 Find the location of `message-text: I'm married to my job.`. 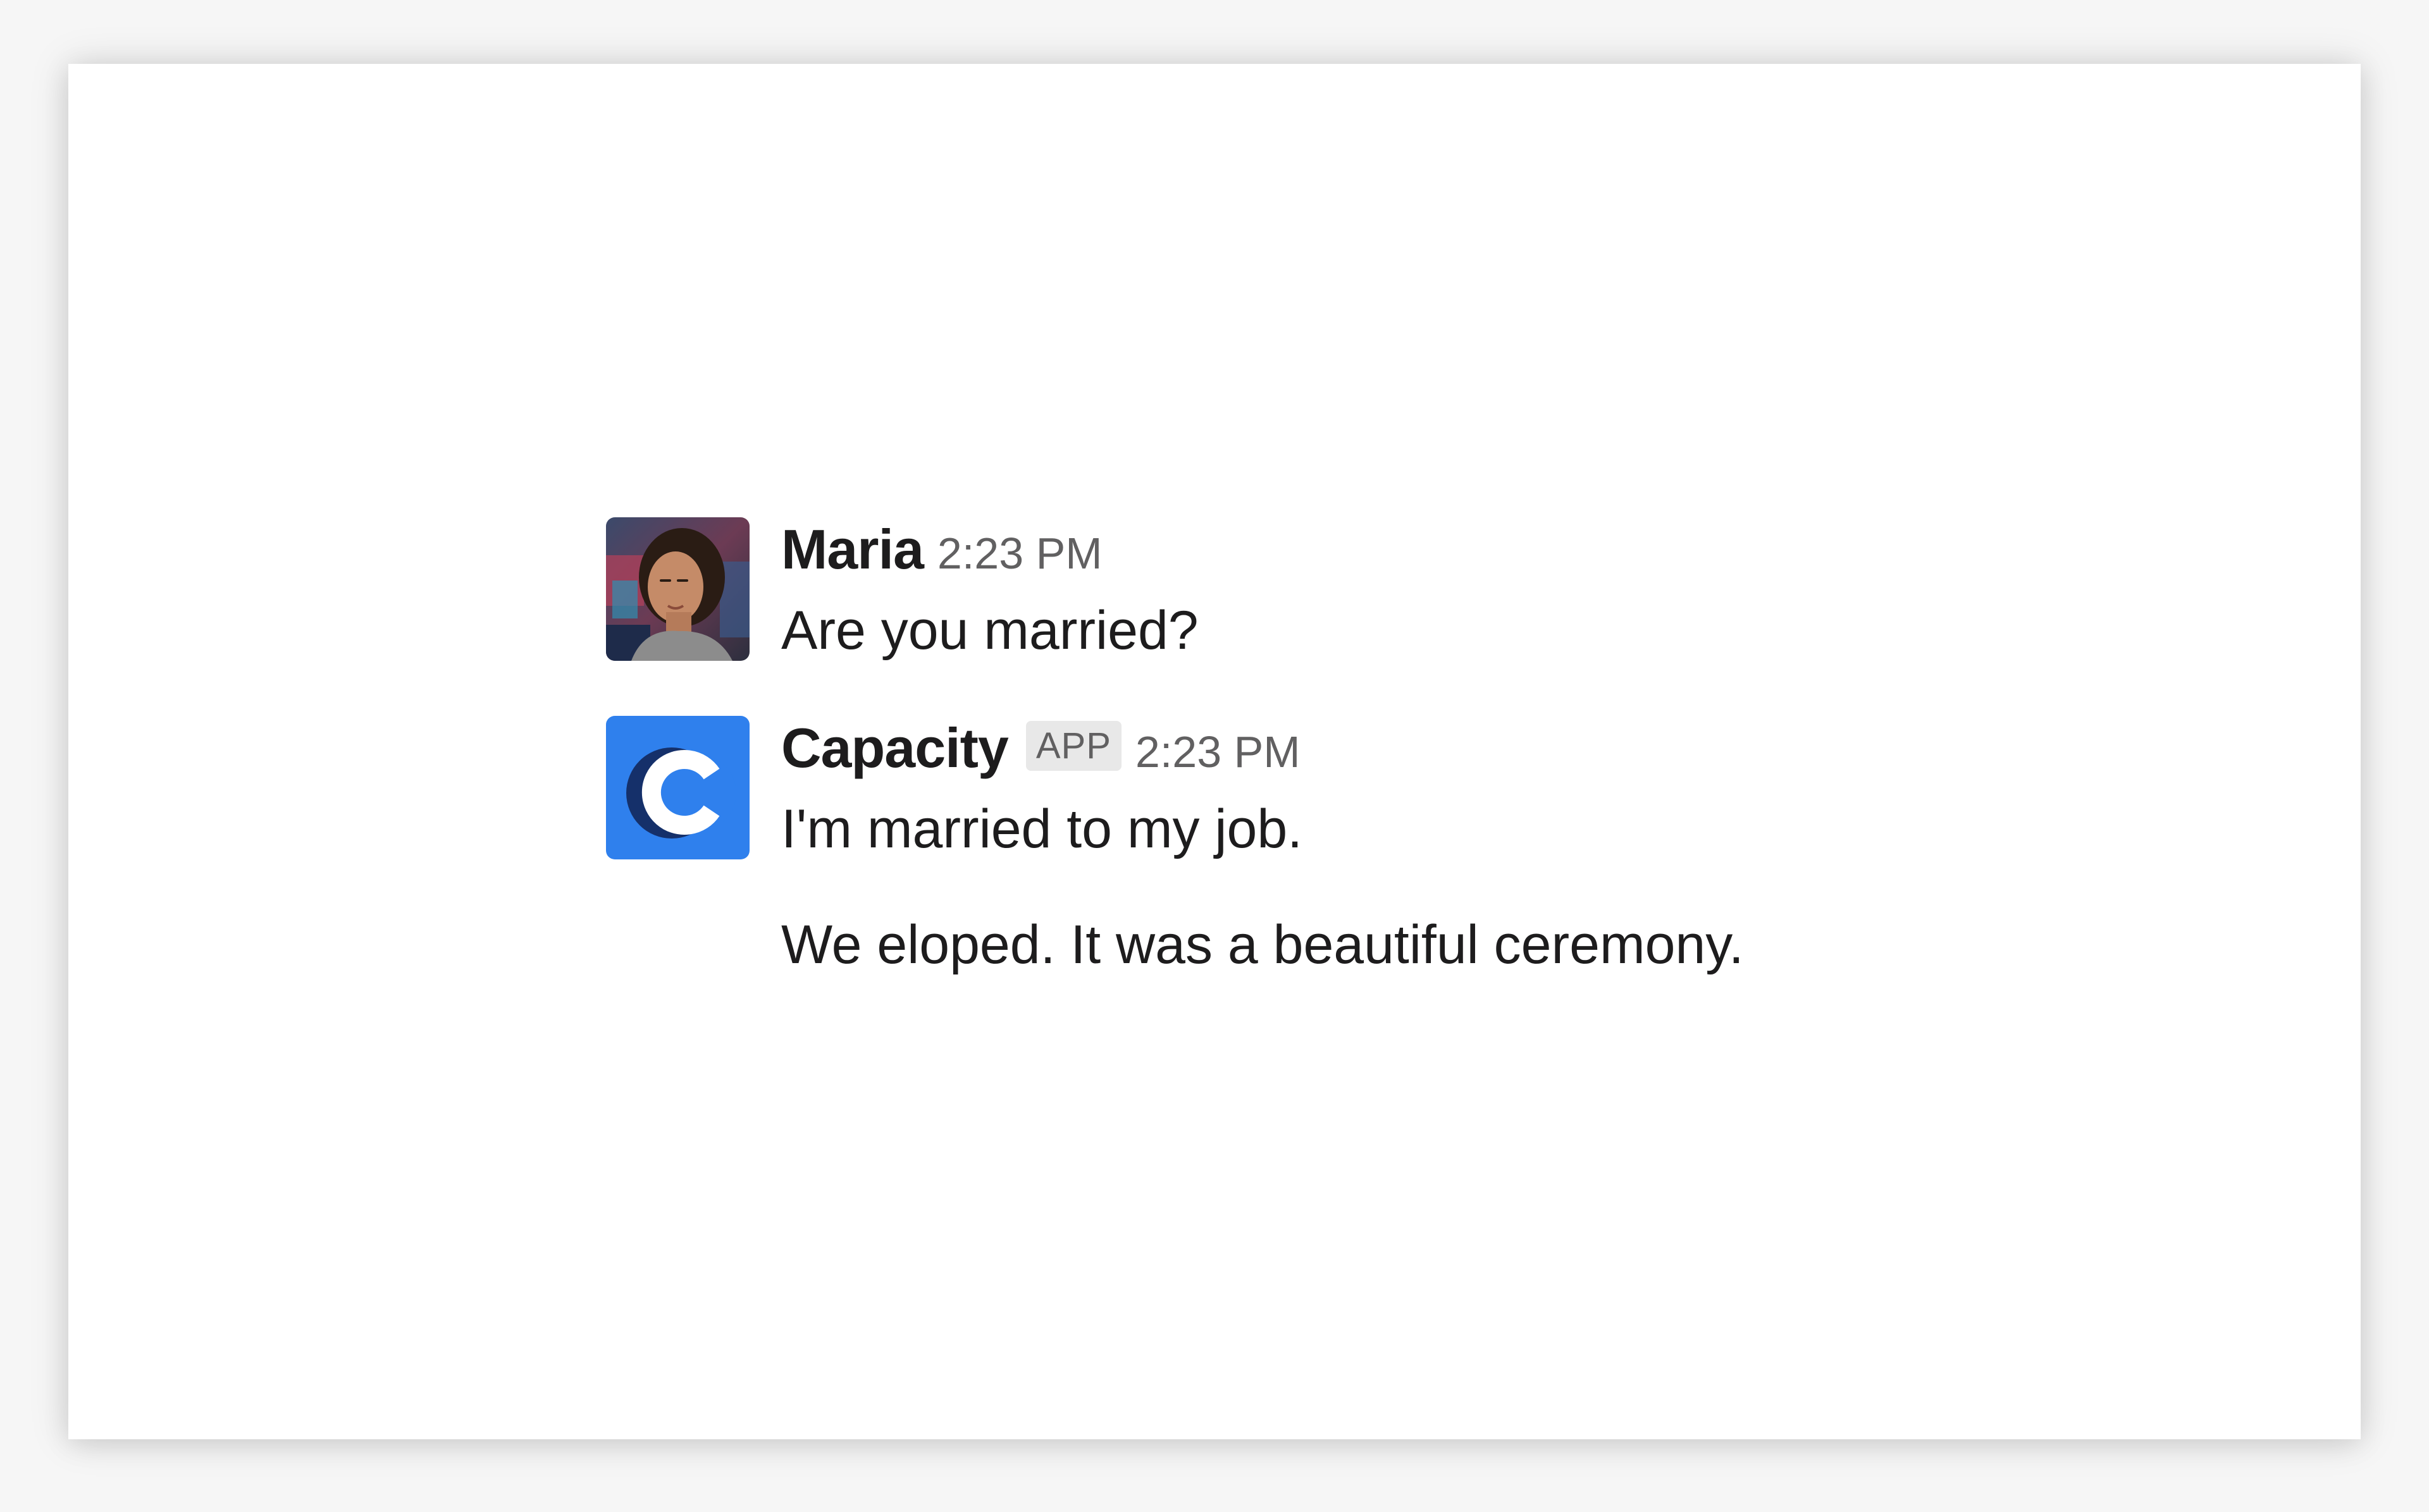

message-text: I'm married to my job. is located at coordinates (1042, 829).